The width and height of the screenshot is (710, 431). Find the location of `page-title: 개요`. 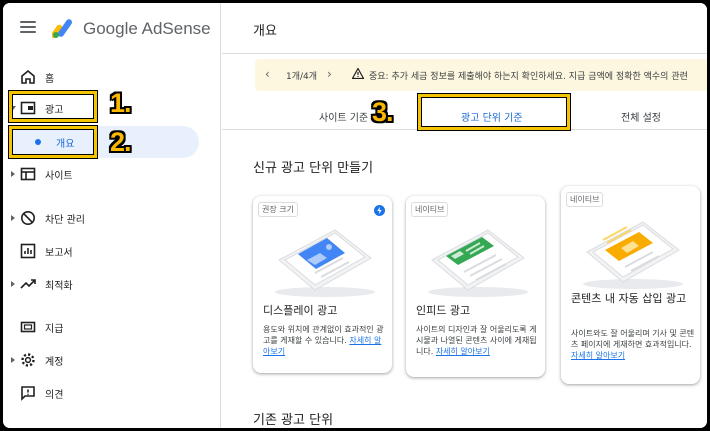

page-title: 개요 is located at coordinates (265, 31).